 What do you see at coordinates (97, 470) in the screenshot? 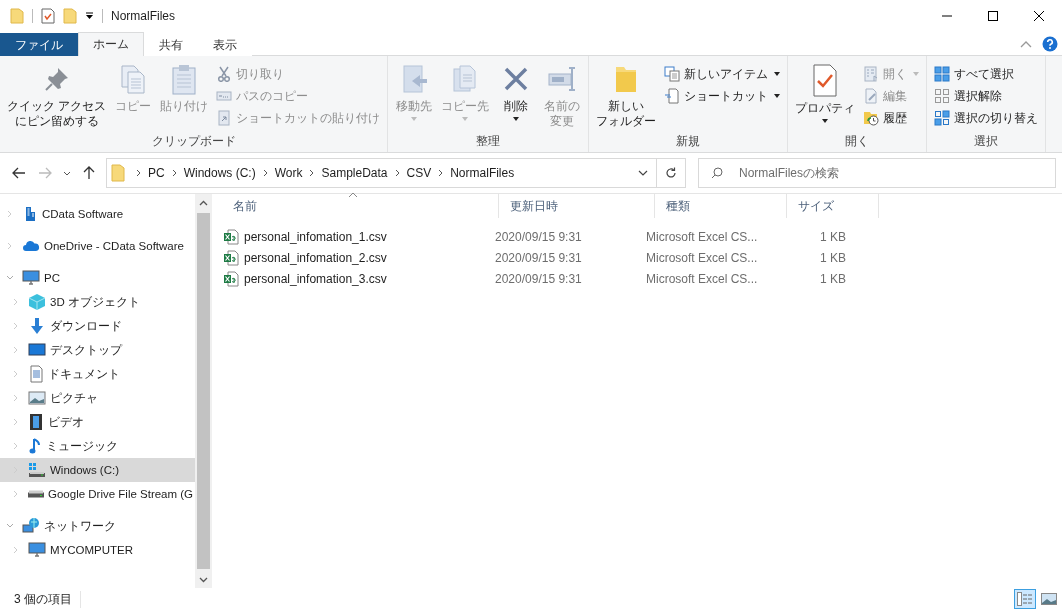
I see `nav-item: Windows (C:)` at bounding box center [97, 470].